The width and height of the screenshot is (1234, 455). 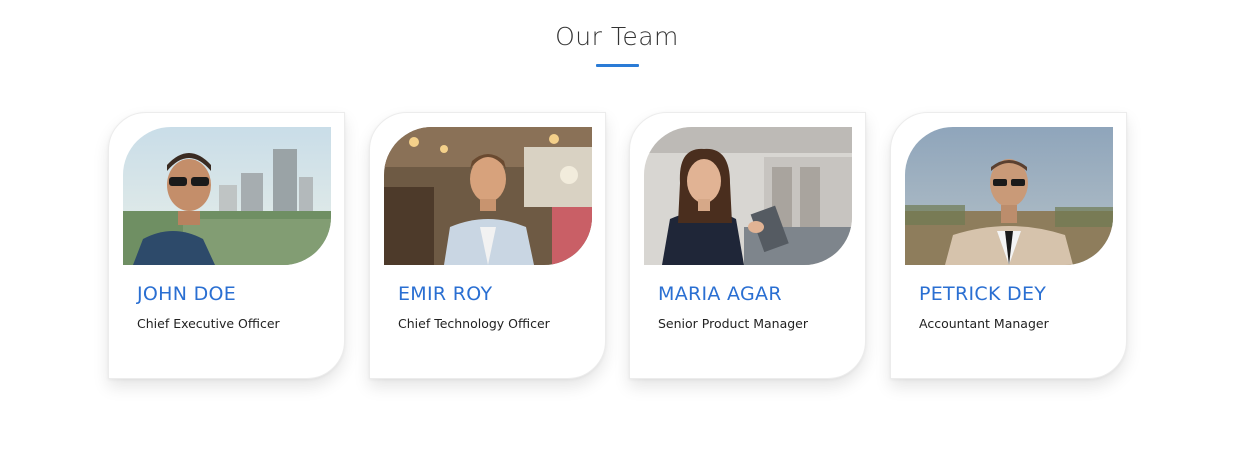 What do you see at coordinates (208, 323) in the screenshot?
I see `member-role: Chief Executive Officer` at bounding box center [208, 323].